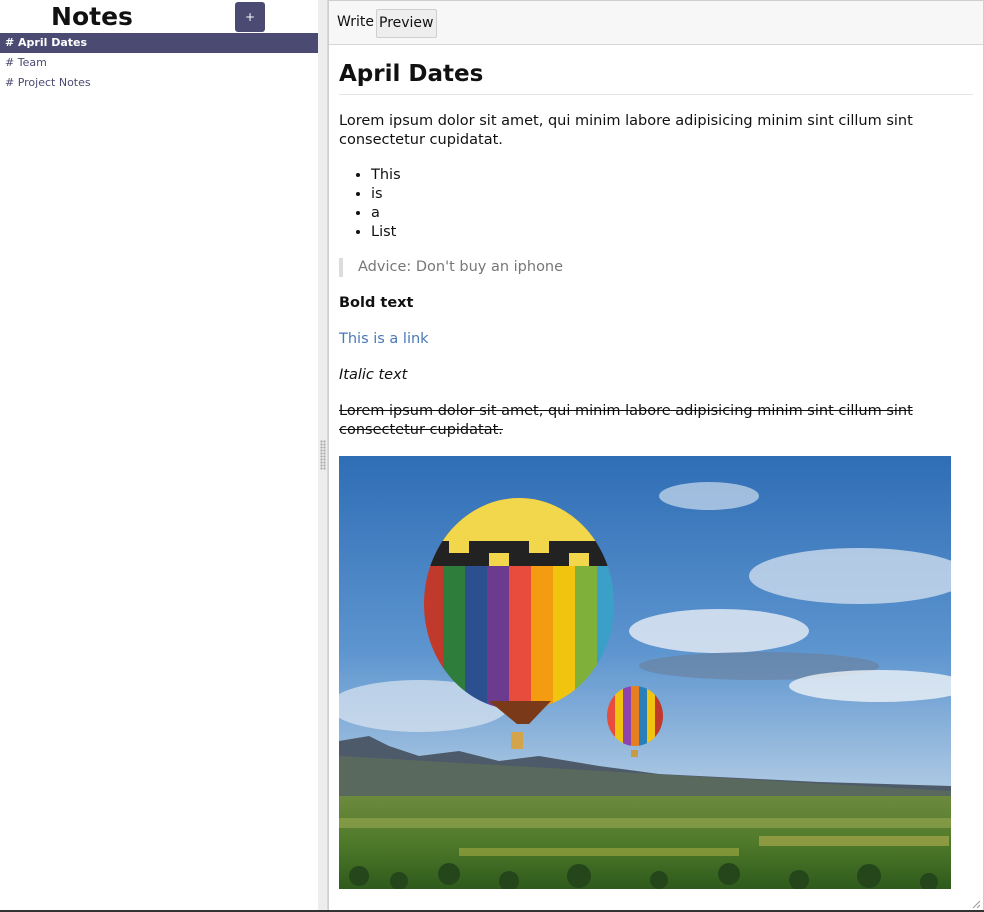  I want to click on editor-toolbar: Write Preview, so click(656, 23).